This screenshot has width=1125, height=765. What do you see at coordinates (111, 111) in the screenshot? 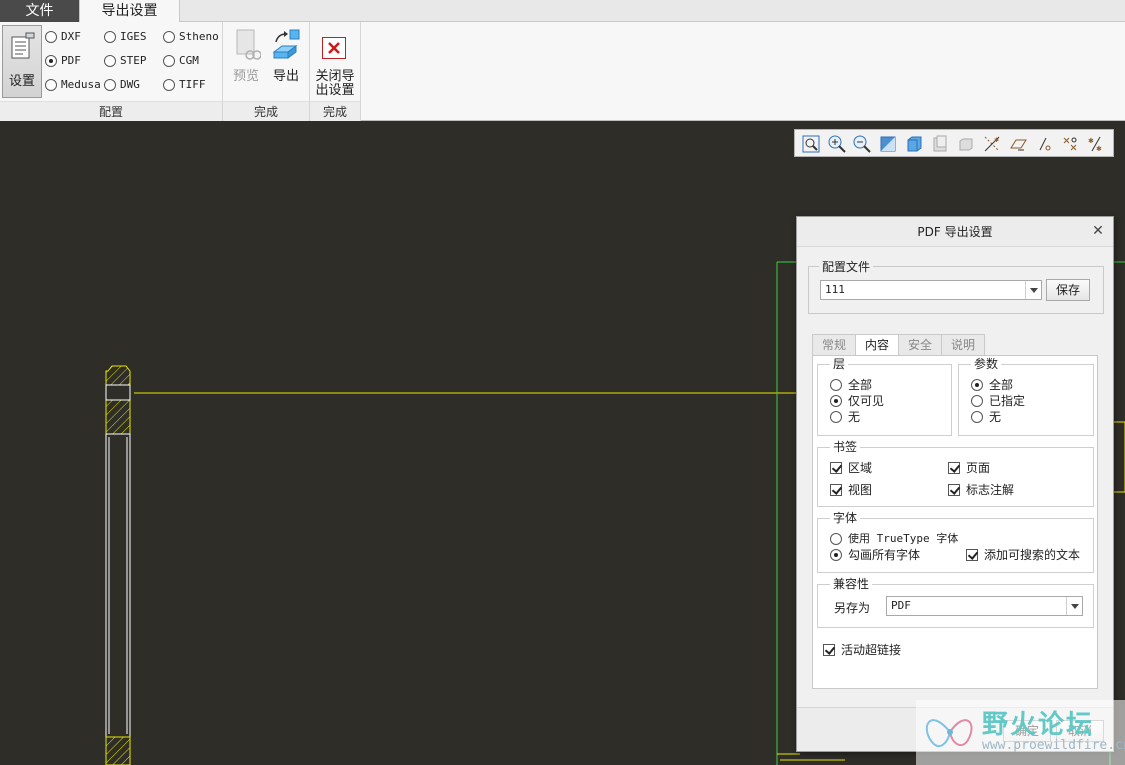
I see `group-label-config: 配置` at bounding box center [111, 111].